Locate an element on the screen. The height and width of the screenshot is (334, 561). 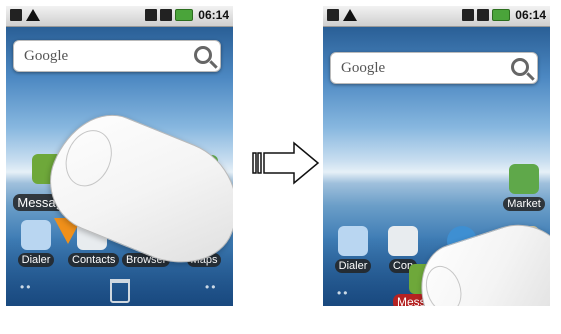
arrow-right-icon is located at coordinates (286, 163).